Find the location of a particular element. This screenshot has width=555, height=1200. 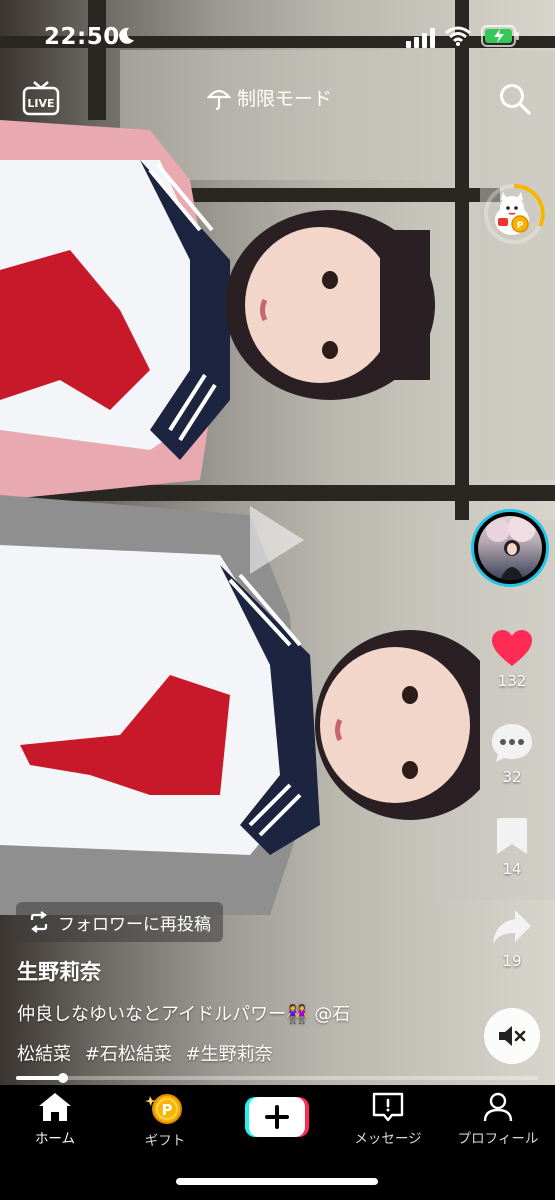

mention-continued: 松結菜 is located at coordinates (44, 1054).